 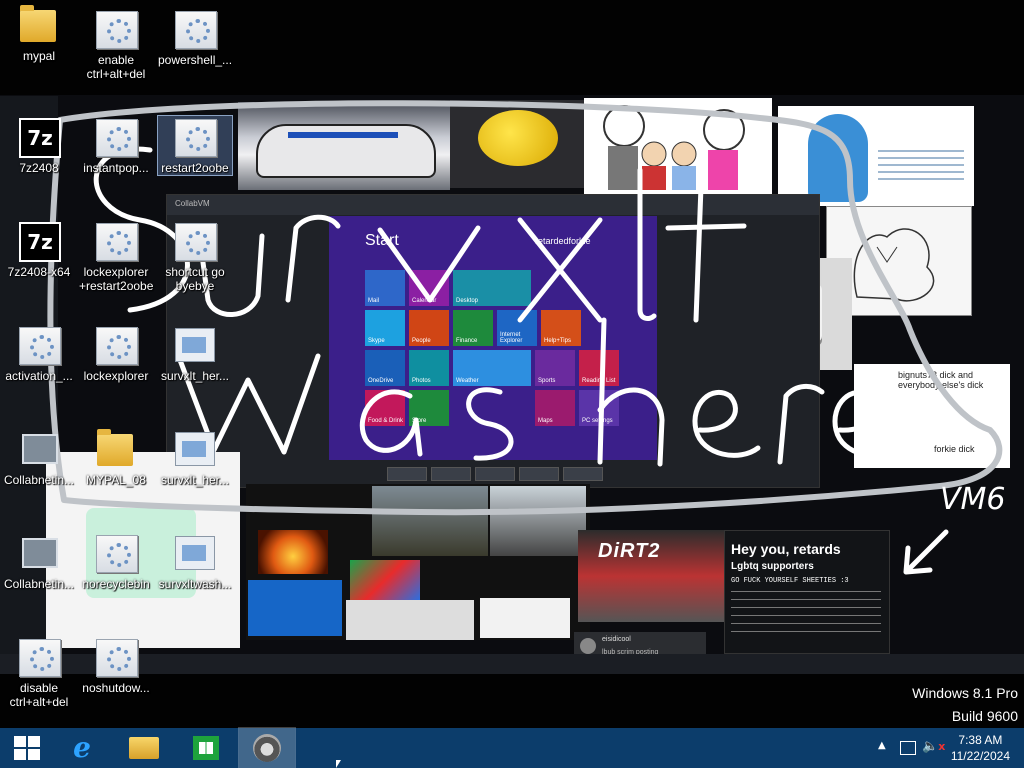 I want to click on file-explorer-icon, so click(x=144, y=748).